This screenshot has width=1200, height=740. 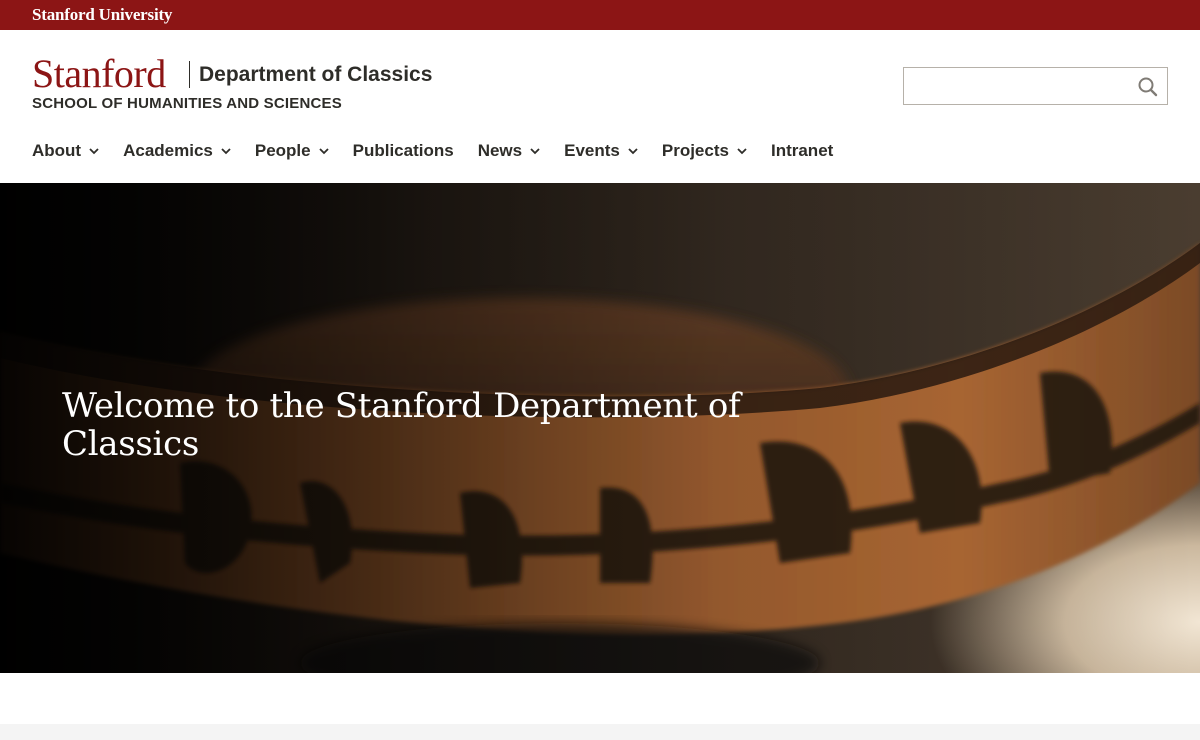 I want to click on search-icon, so click(x=1148, y=87).